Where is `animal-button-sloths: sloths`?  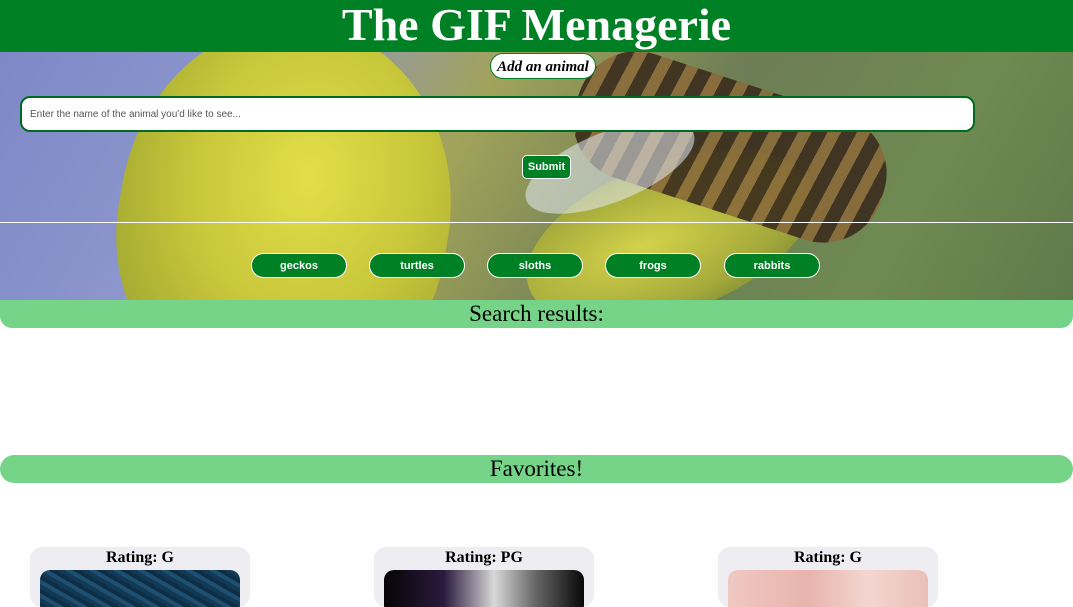 animal-button-sloths: sloths is located at coordinates (535, 265).